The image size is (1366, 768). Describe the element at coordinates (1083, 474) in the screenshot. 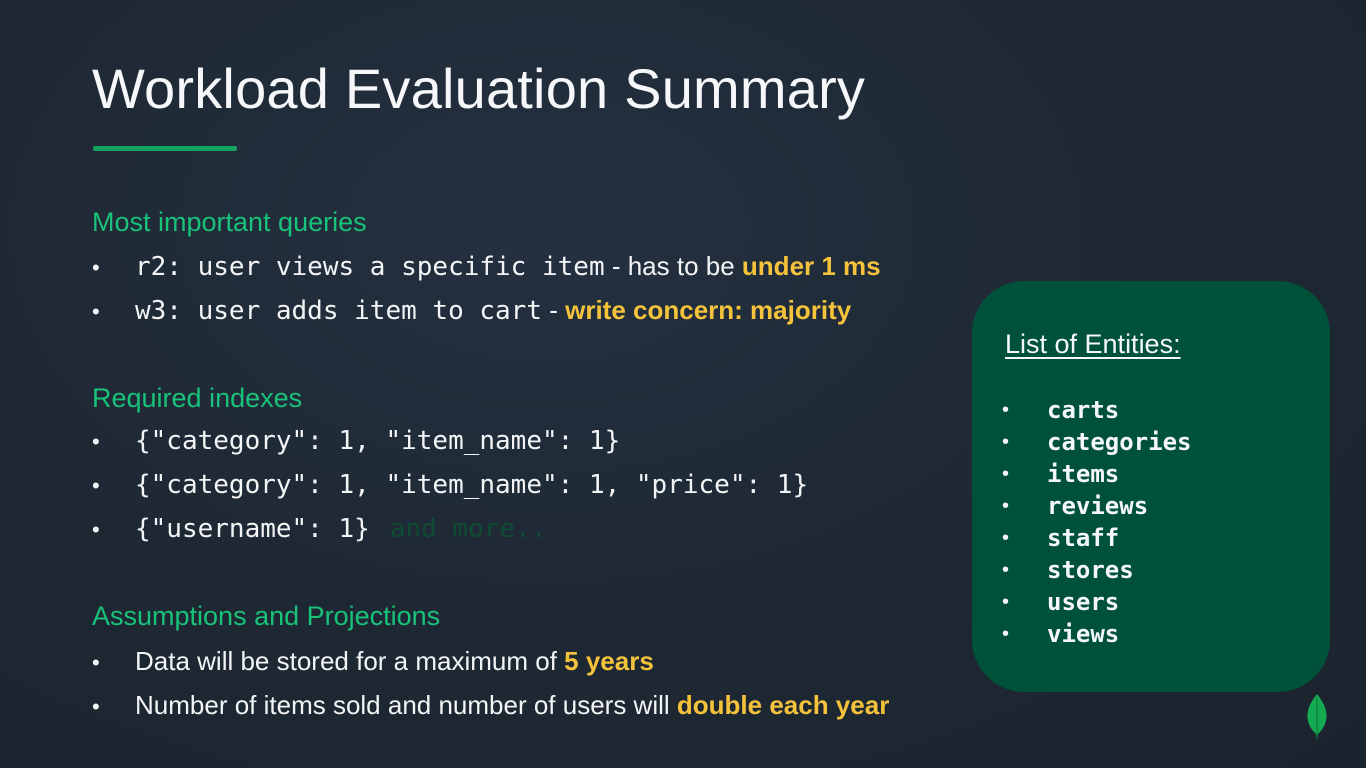

I see `entity-name: items` at that location.